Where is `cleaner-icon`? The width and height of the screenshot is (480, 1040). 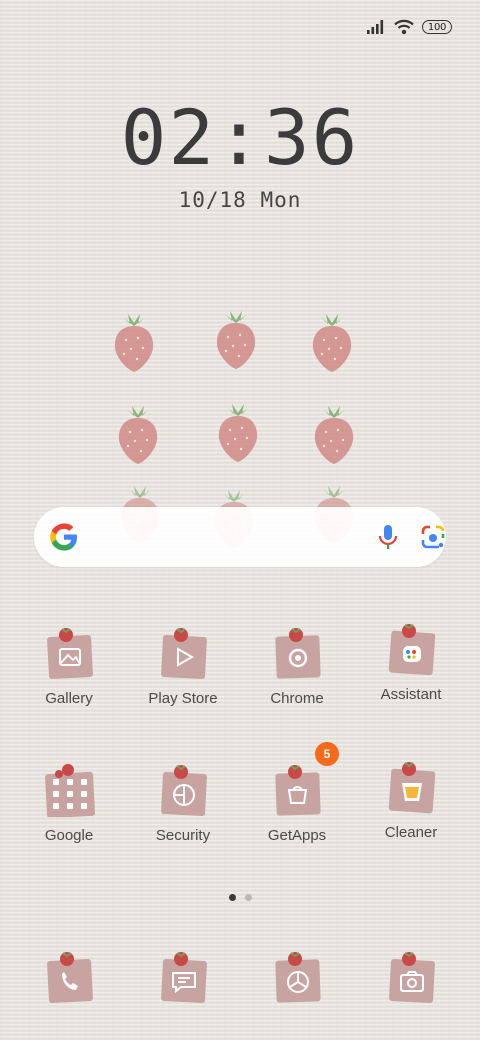
cleaner-icon is located at coordinates (412, 788).